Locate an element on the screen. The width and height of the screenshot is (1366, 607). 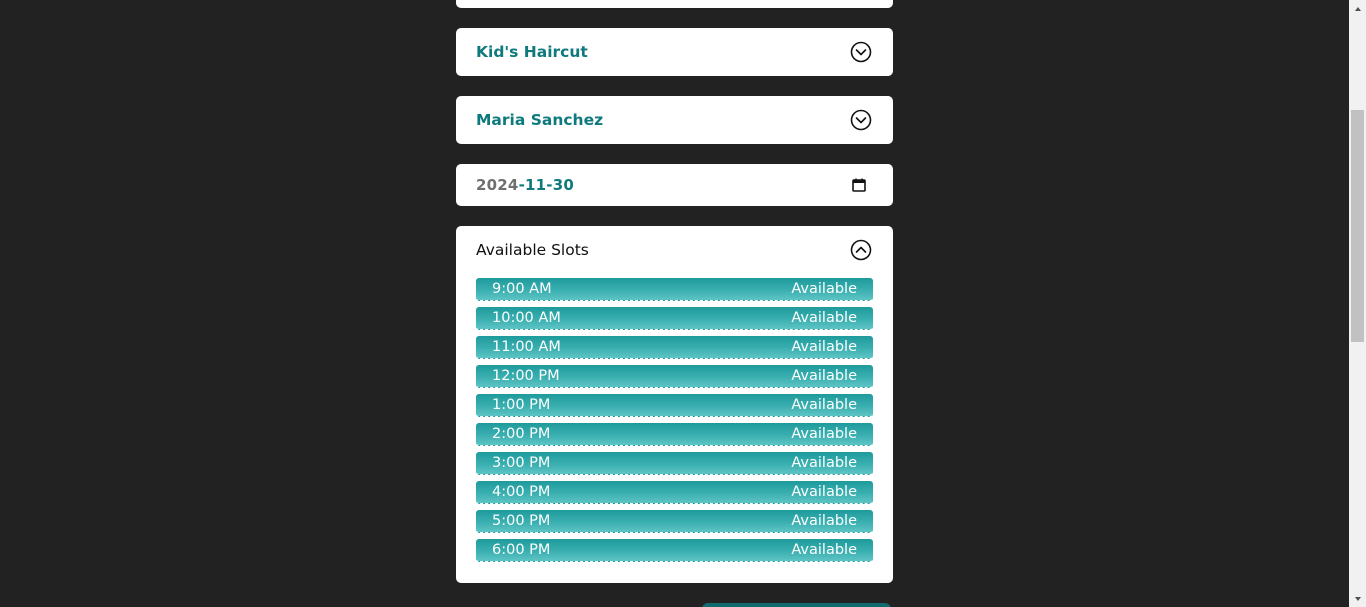
date-month-day: -11-30 is located at coordinates (546, 185).